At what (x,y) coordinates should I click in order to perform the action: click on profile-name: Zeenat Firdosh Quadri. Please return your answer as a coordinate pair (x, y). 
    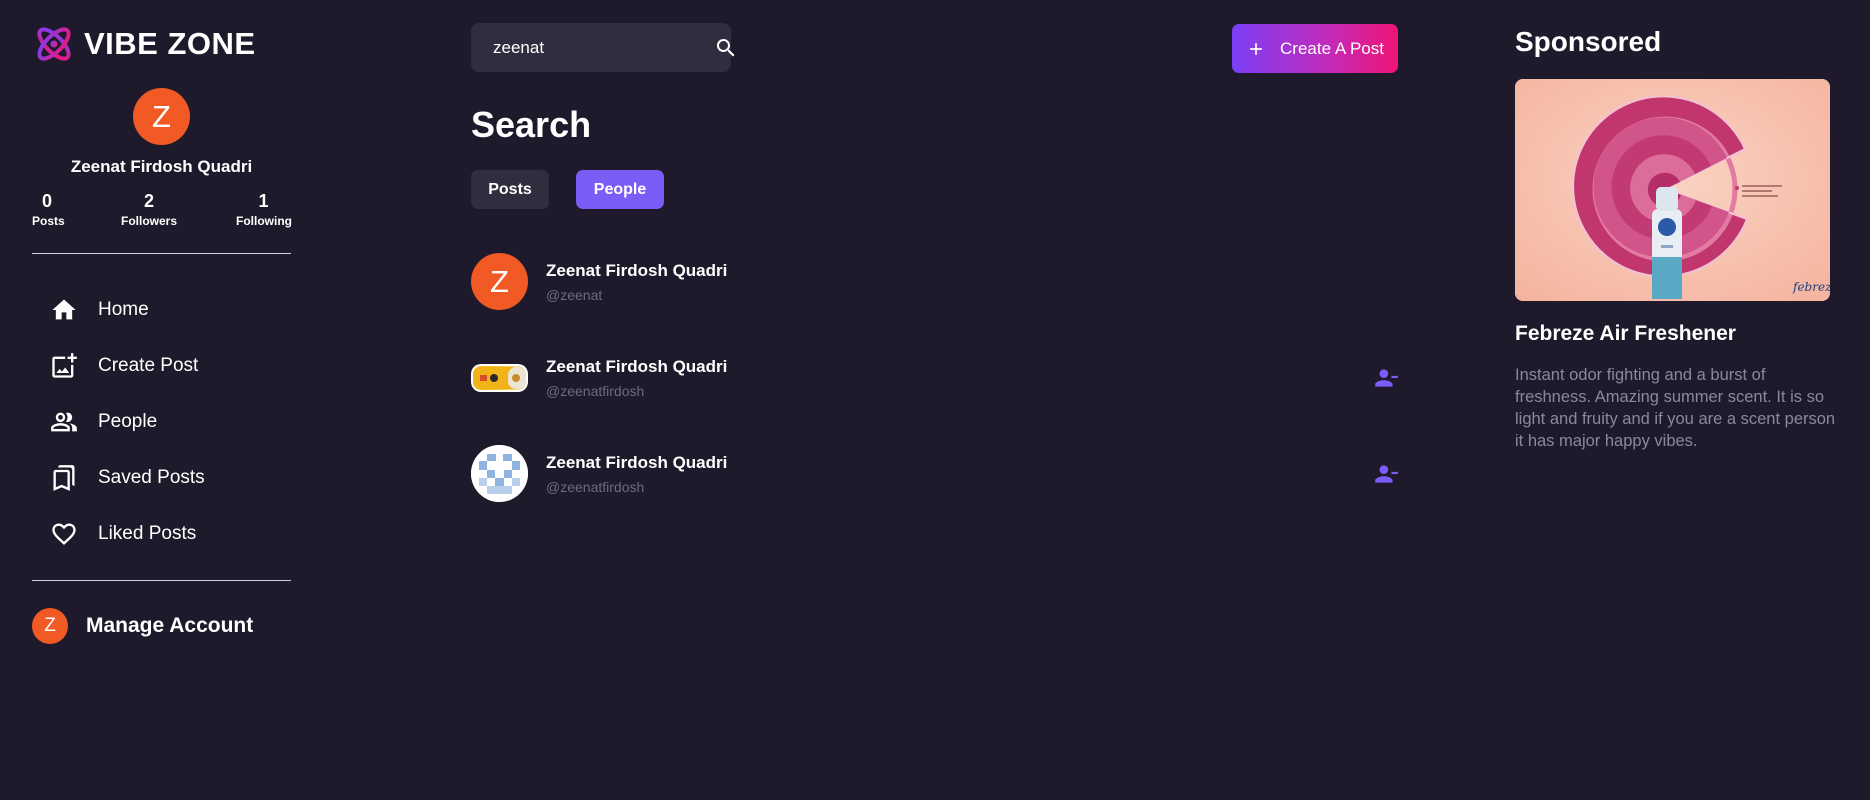
    Looking at the image, I should click on (161, 166).